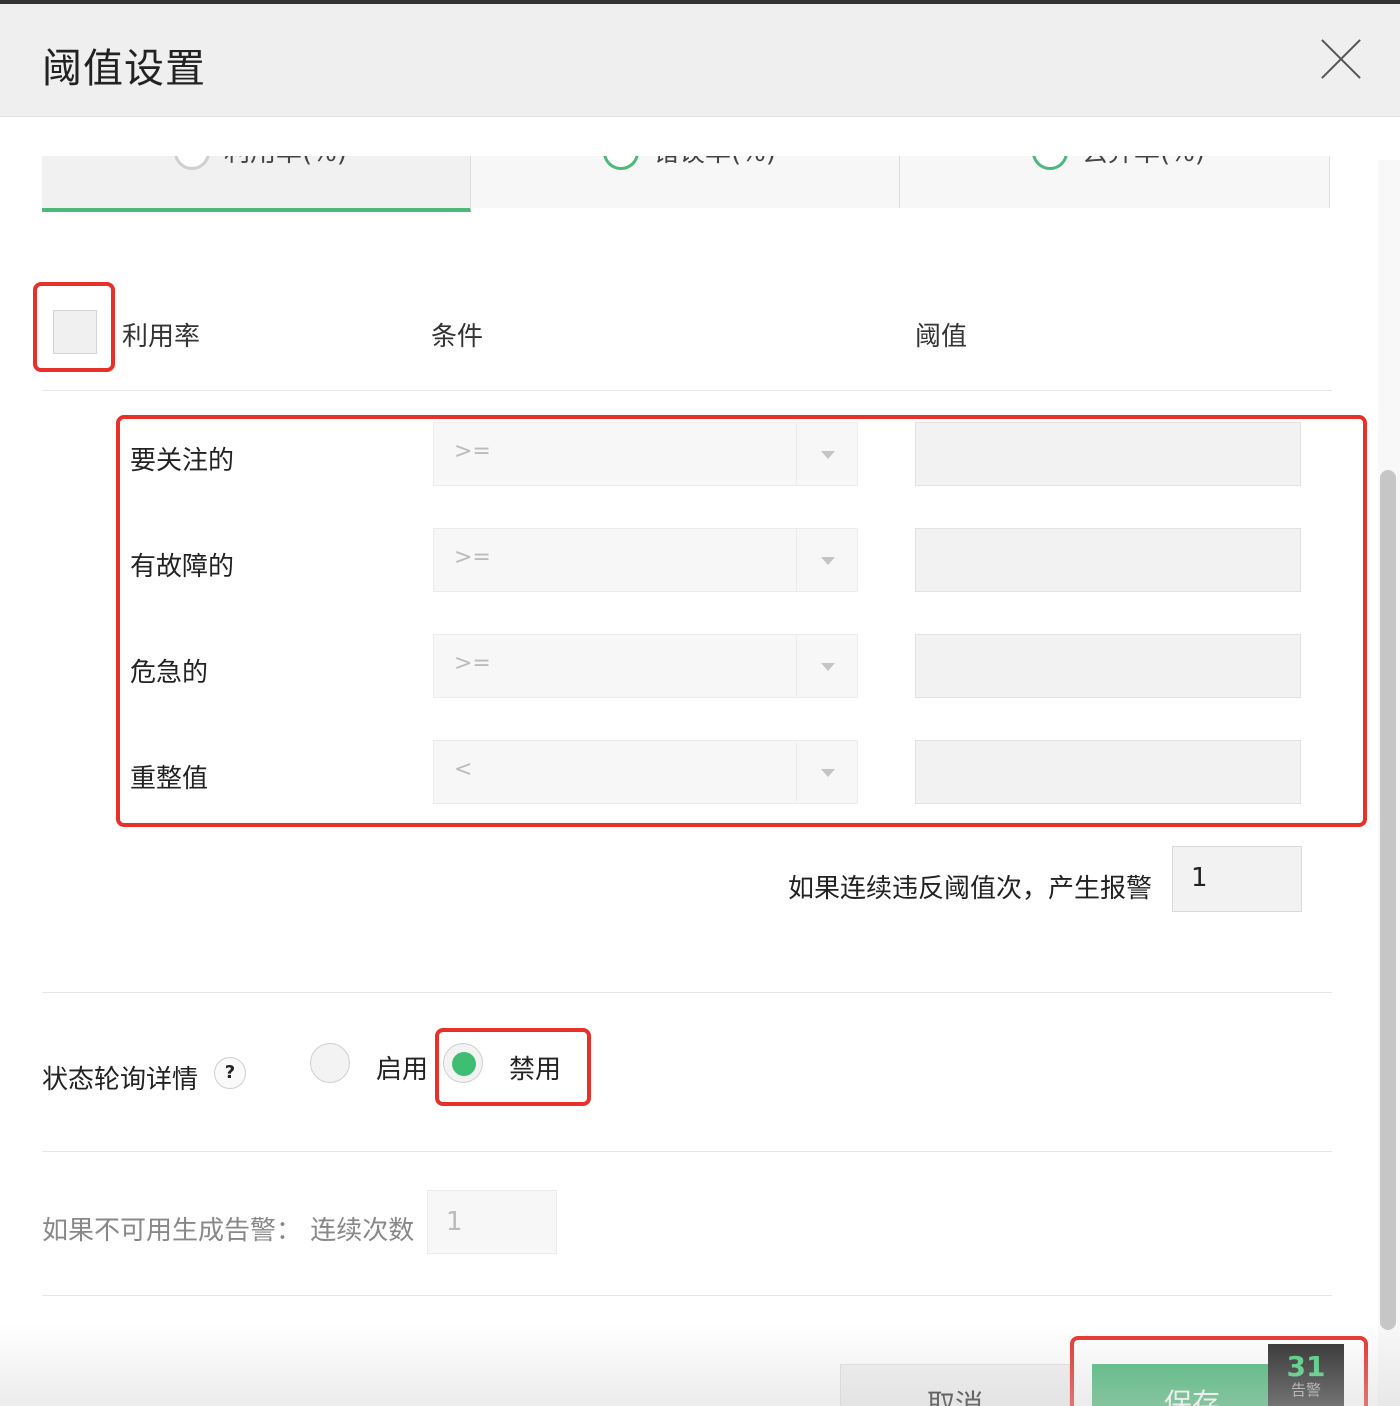  What do you see at coordinates (645, 560) in the screenshot?
I see `condition-select-trouble: >=` at bounding box center [645, 560].